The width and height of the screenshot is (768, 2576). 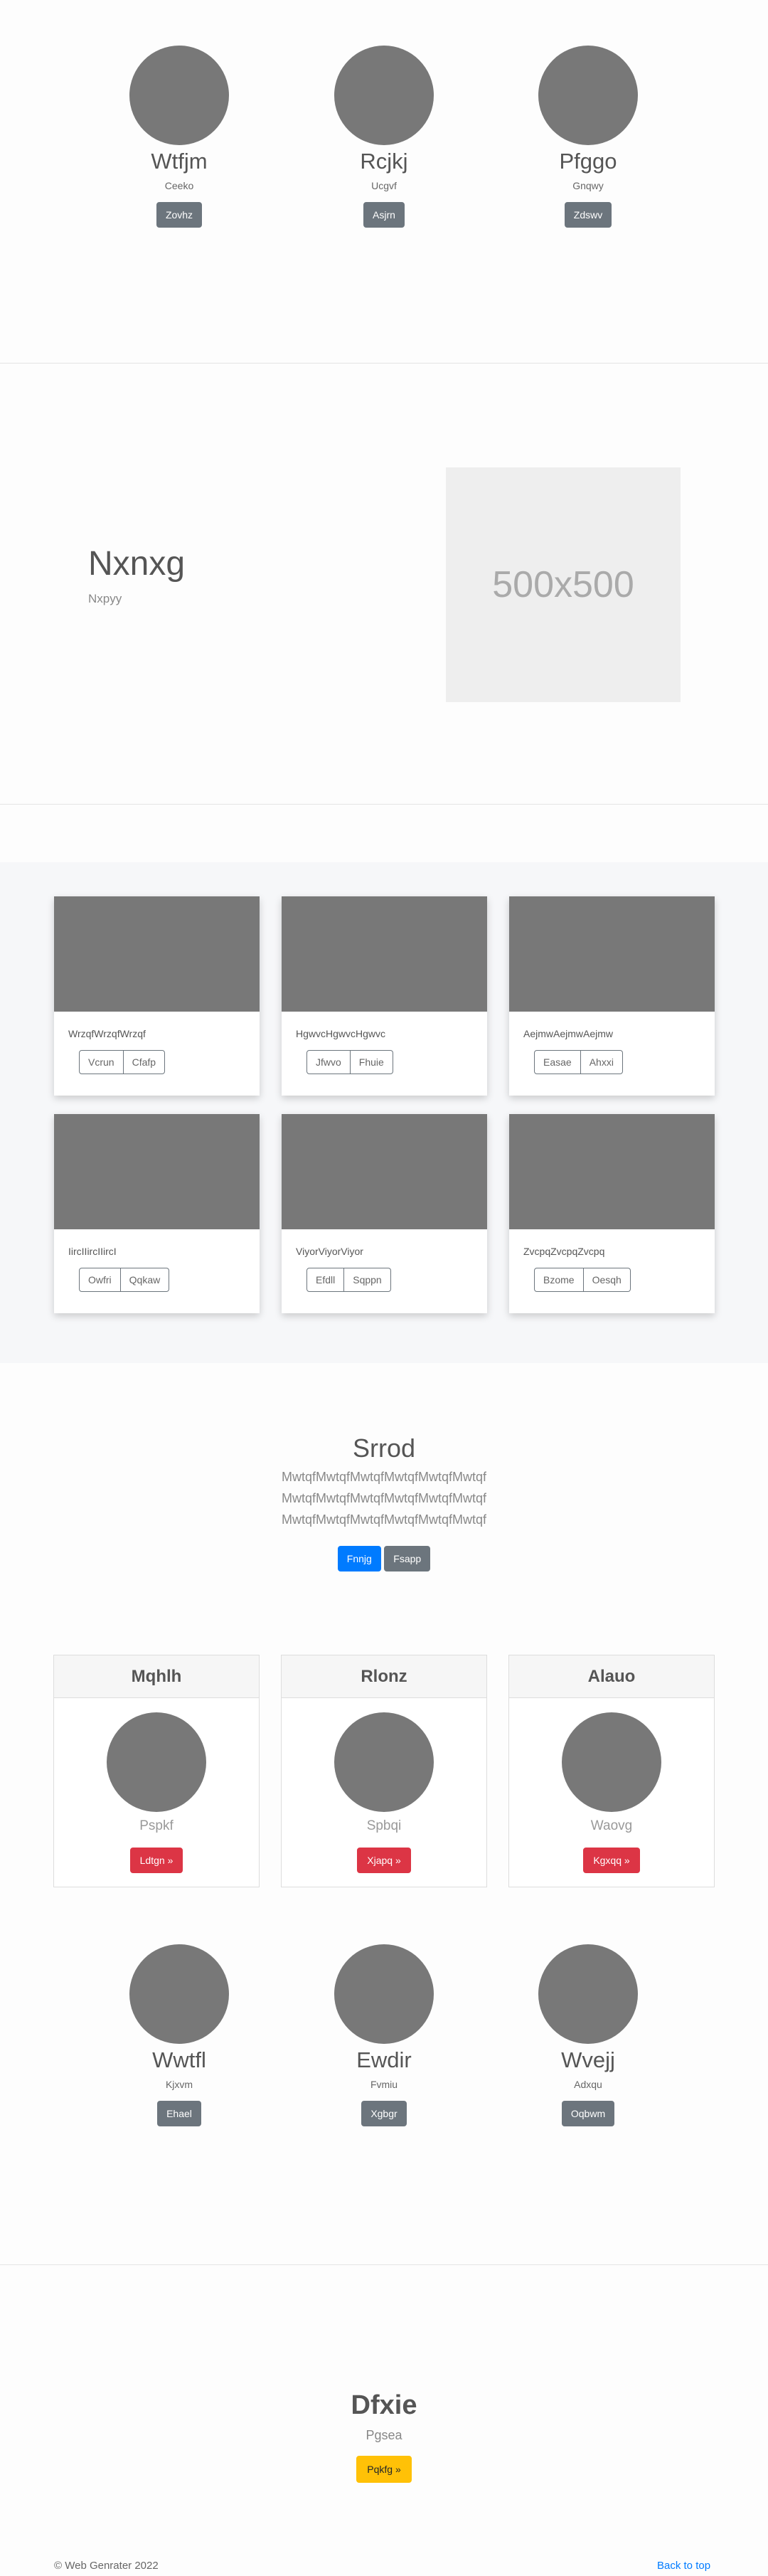 I want to click on card-button-edit: Qqkaw, so click(x=145, y=1280).